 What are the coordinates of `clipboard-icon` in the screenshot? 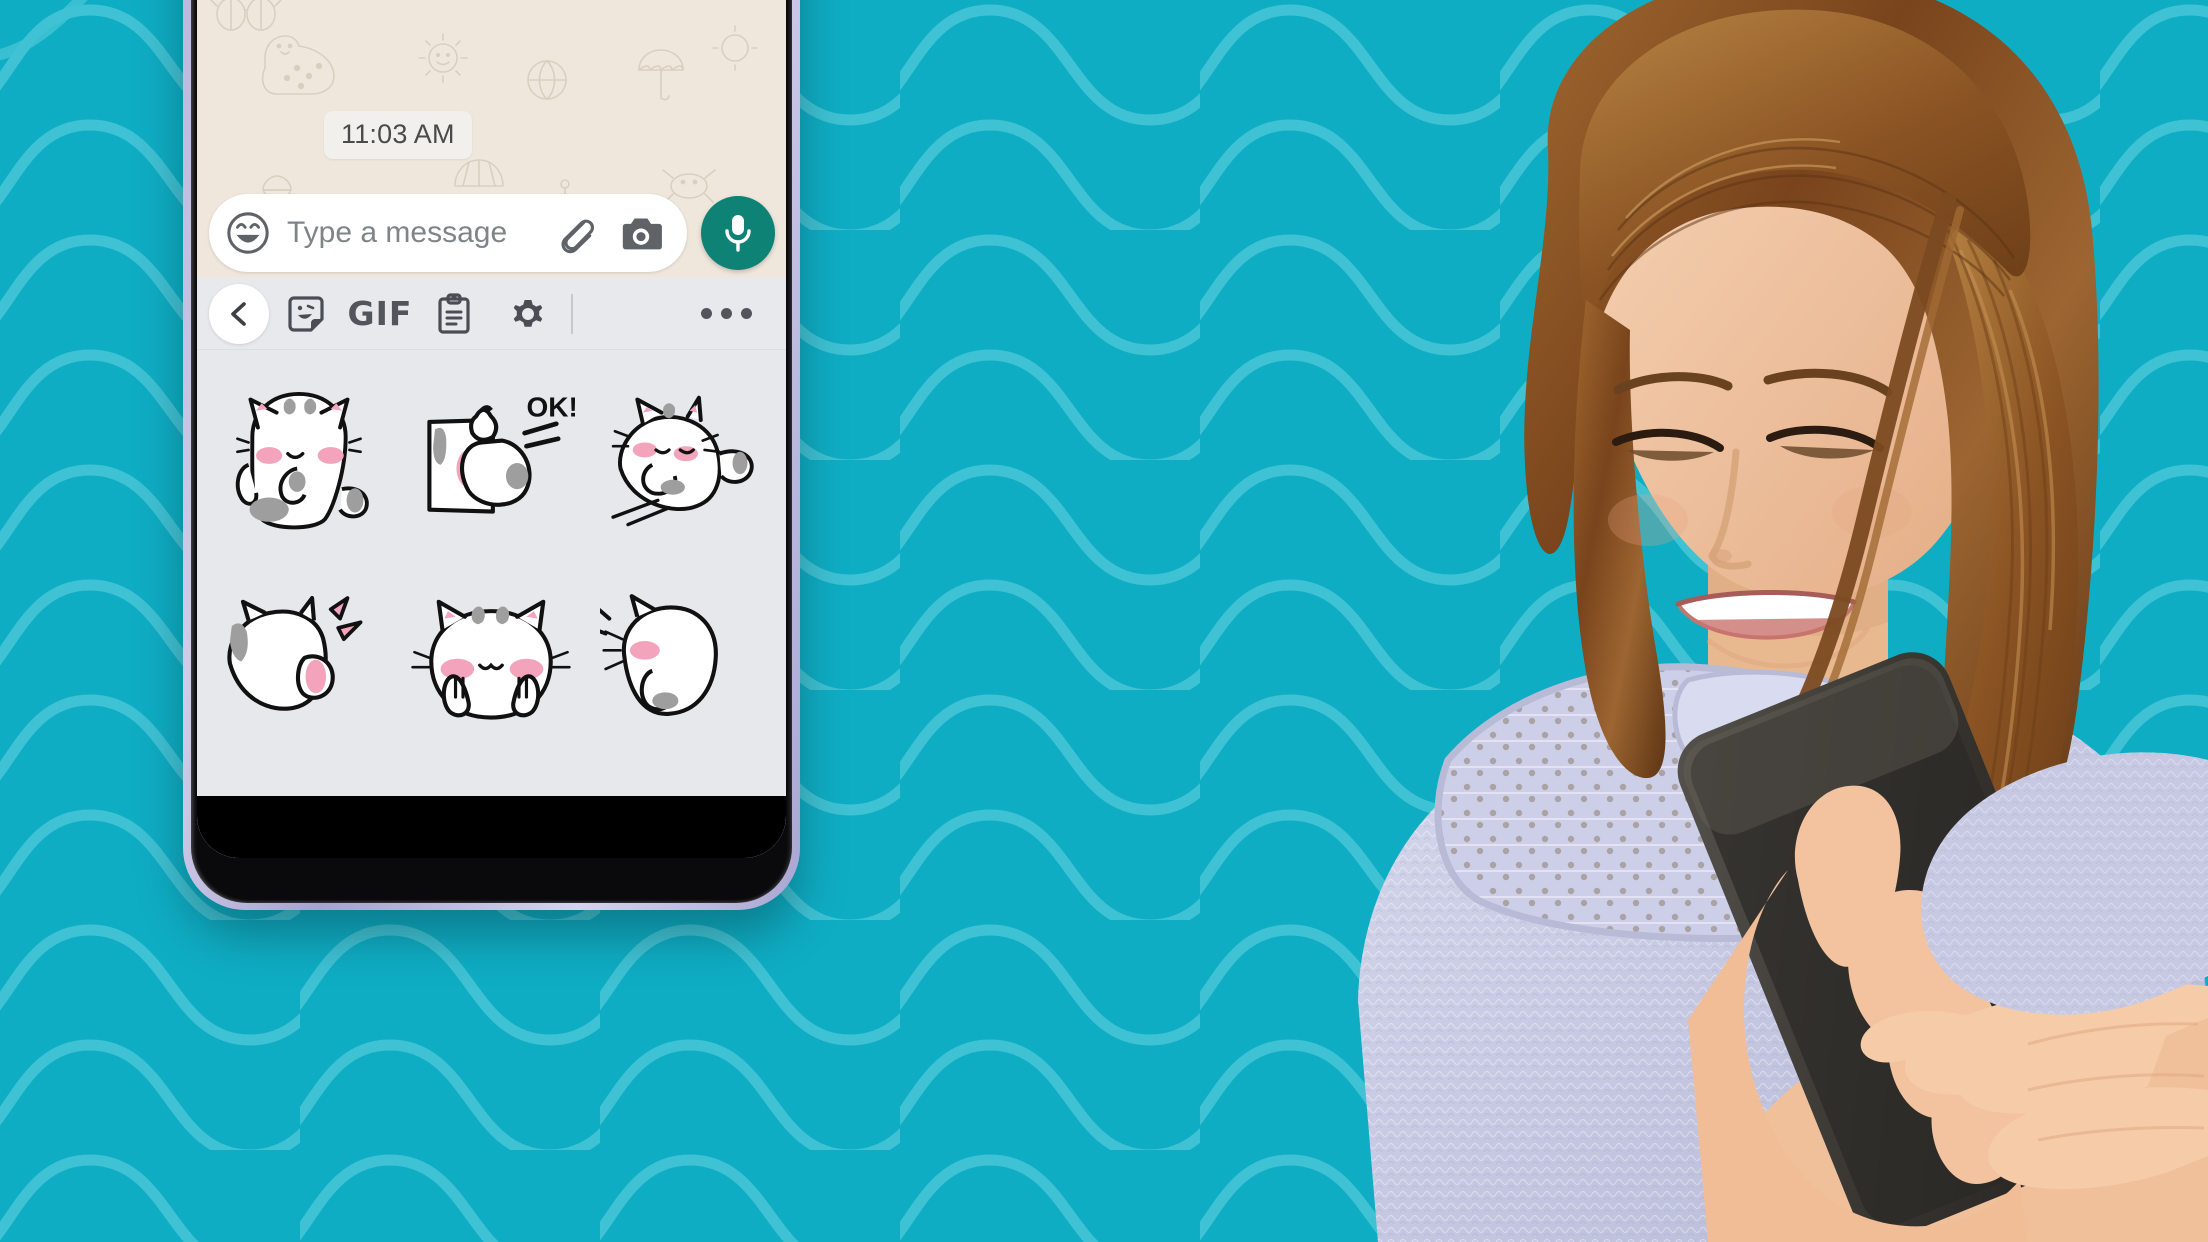 It's located at (454, 313).